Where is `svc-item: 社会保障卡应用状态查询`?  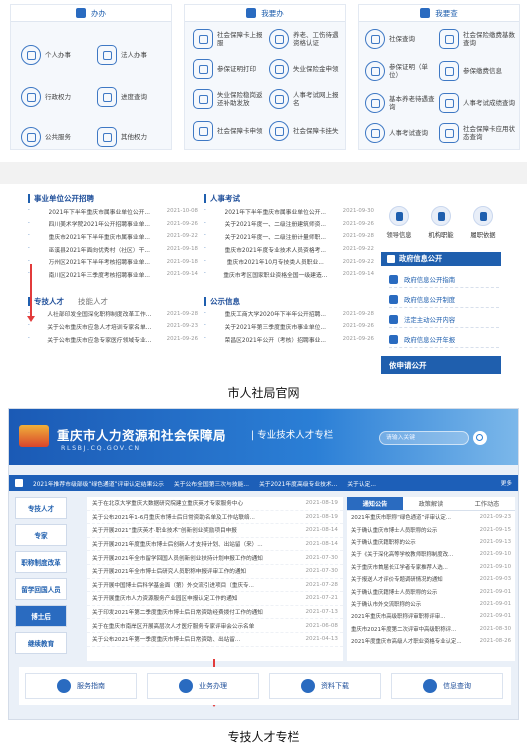
svc-item: 社会保障卡应用状态查询 is located at coordinates (479, 133).